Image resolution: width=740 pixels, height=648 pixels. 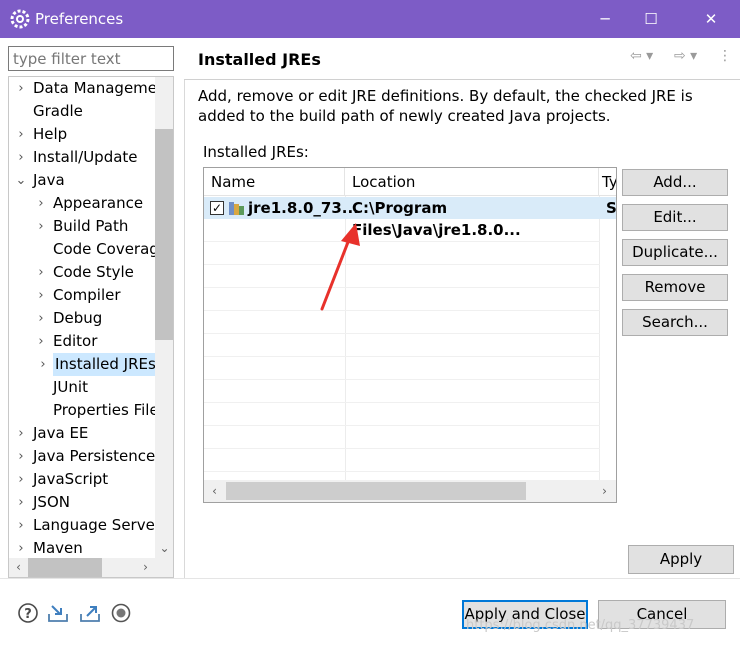 I want to click on tree-item: › Language Server, so click(x=85, y=525).